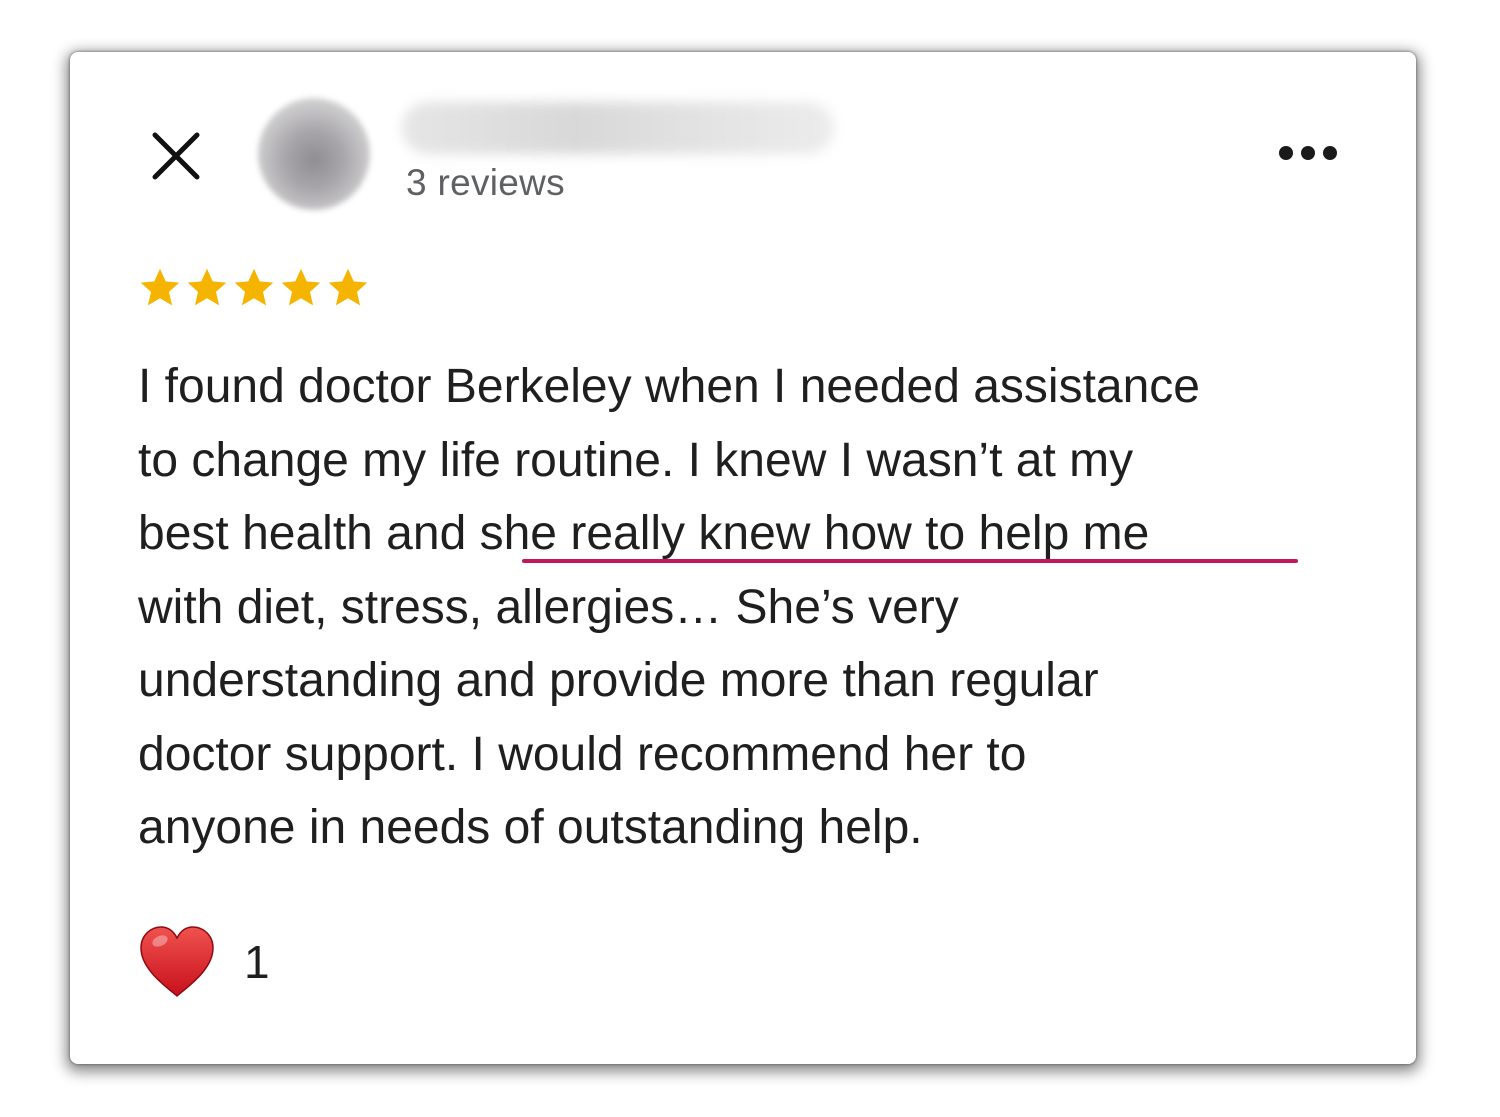  What do you see at coordinates (177, 962) in the screenshot?
I see `heart-icon` at bounding box center [177, 962].